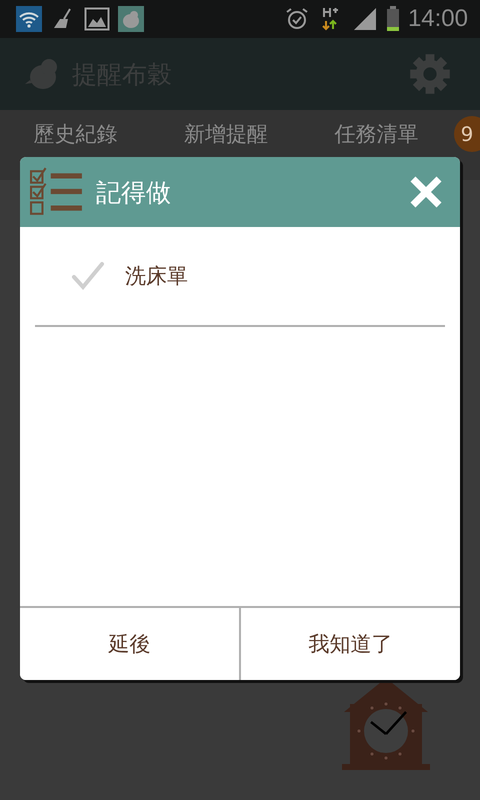  What do you see at coordinates (393, 19) in the screenshot?
I see `battery-icon` at bounding box center [393, 19].